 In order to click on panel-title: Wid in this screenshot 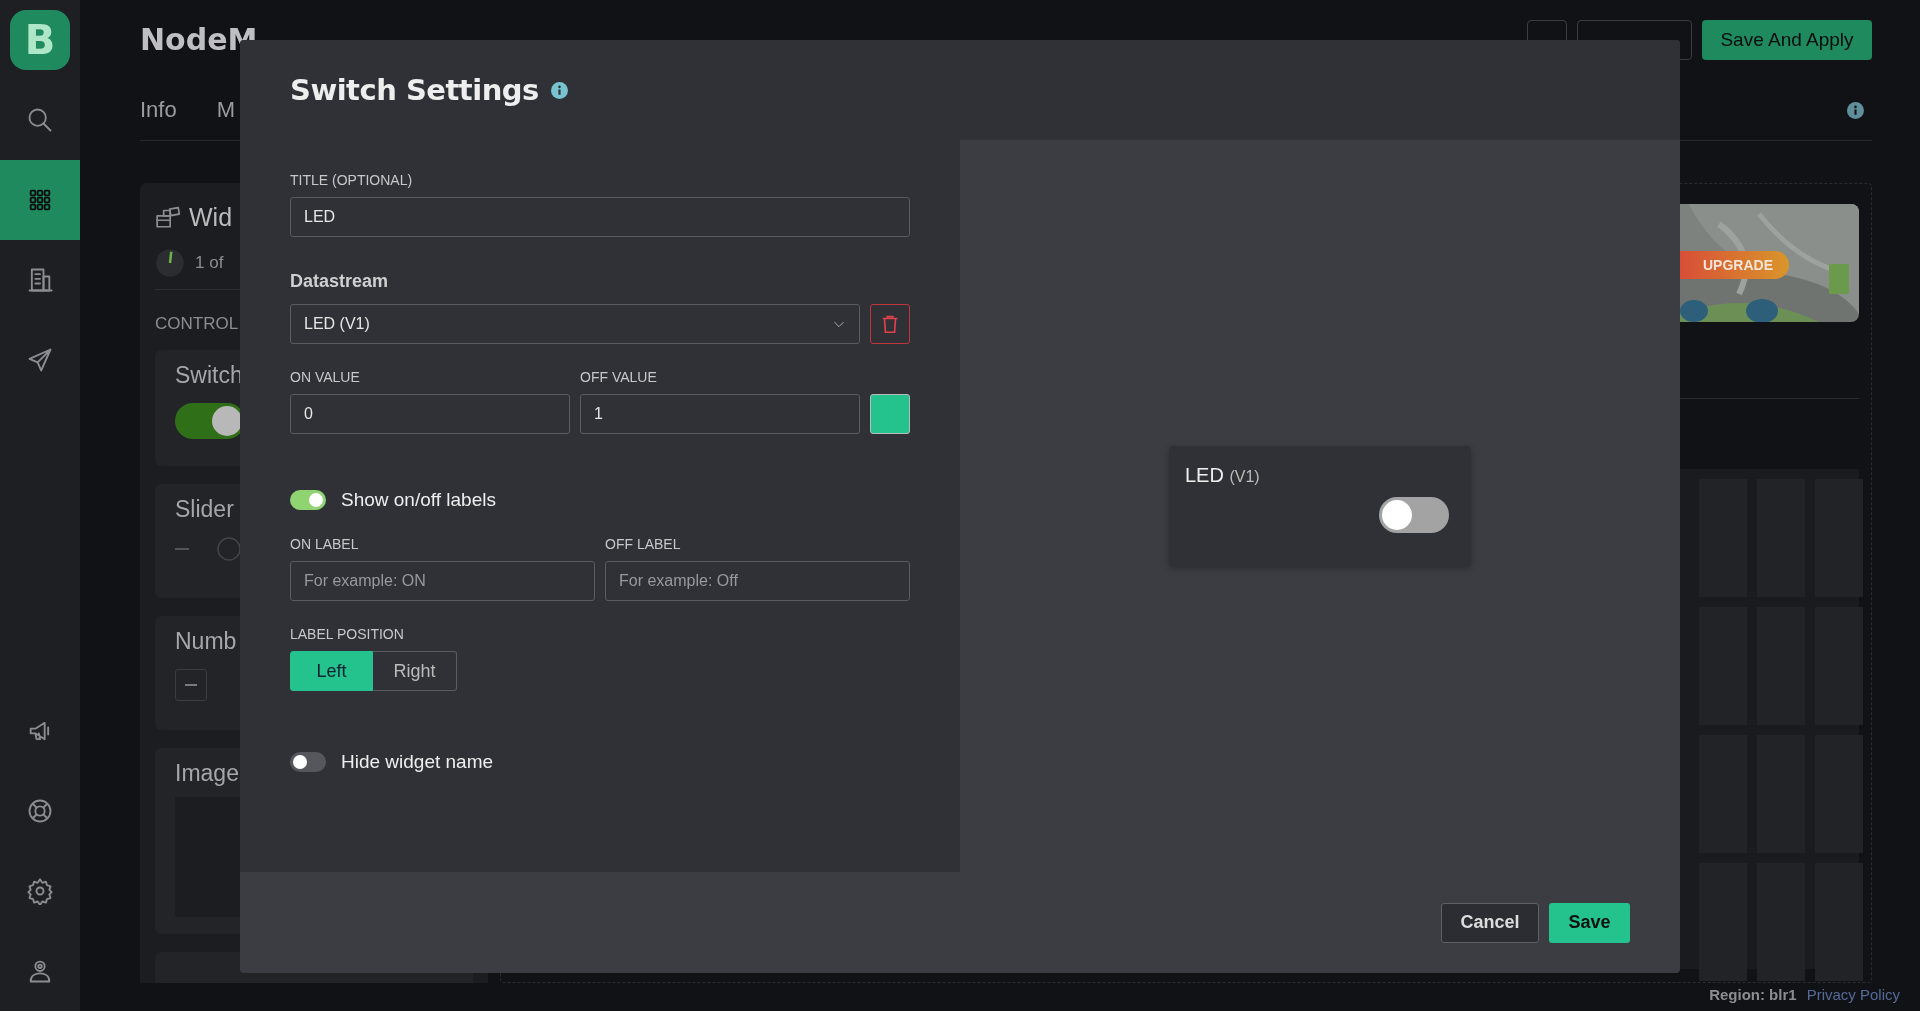, I will do `click(211, 217)`.